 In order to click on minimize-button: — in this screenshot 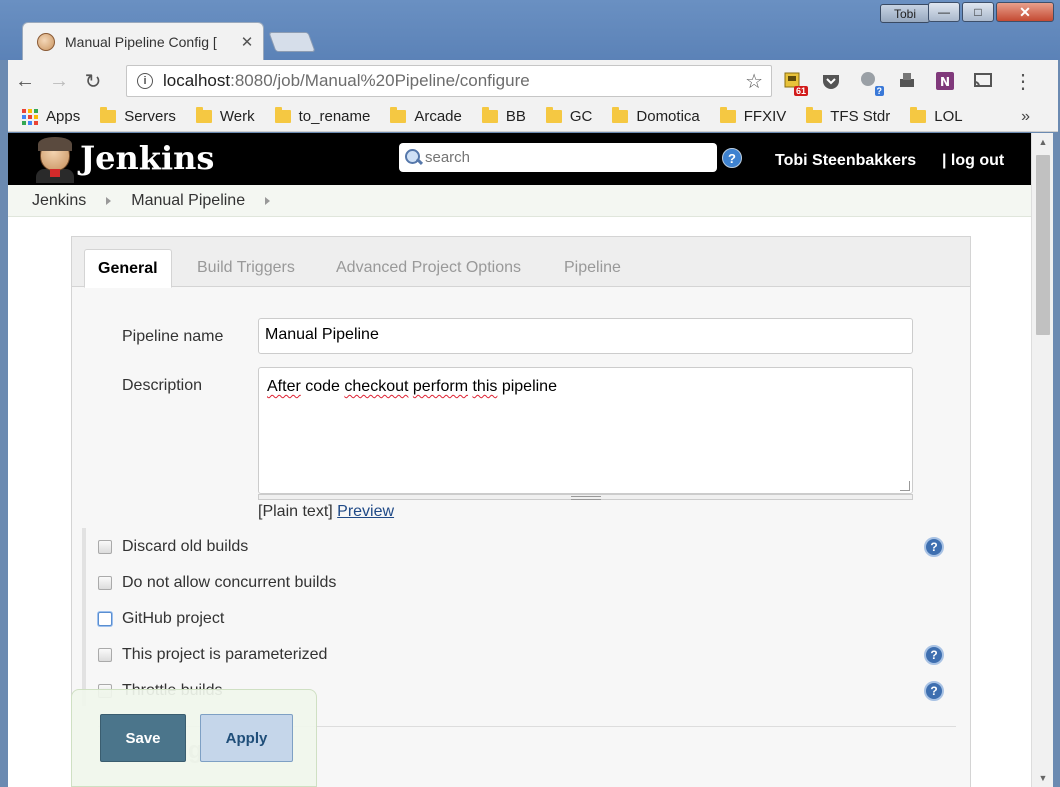, I will do `click(944, 12)`.